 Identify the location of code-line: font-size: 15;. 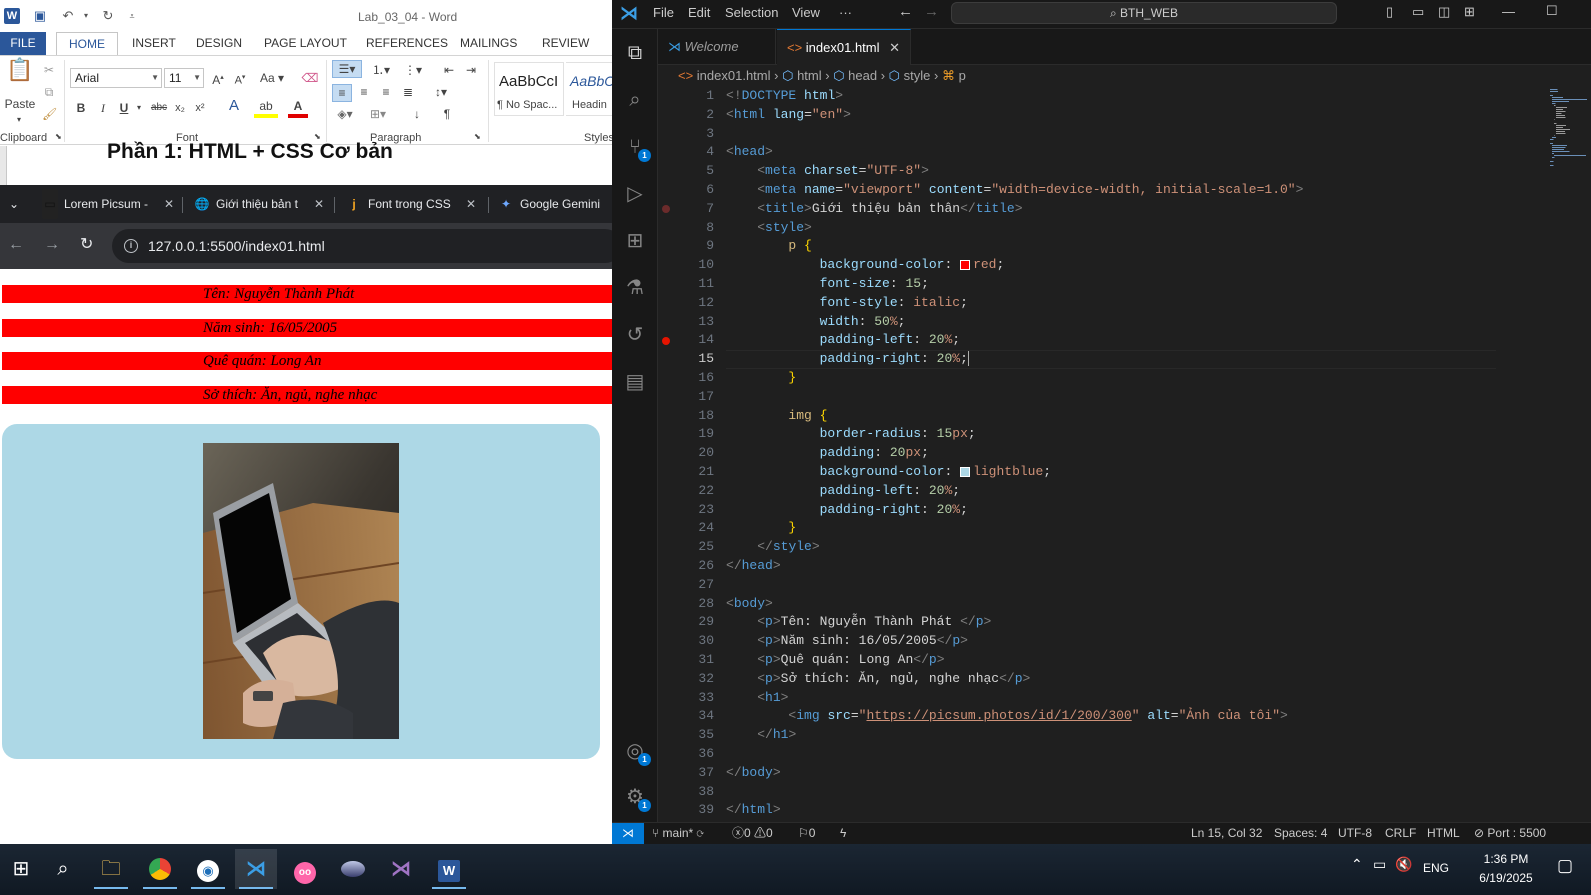
(827, 284).